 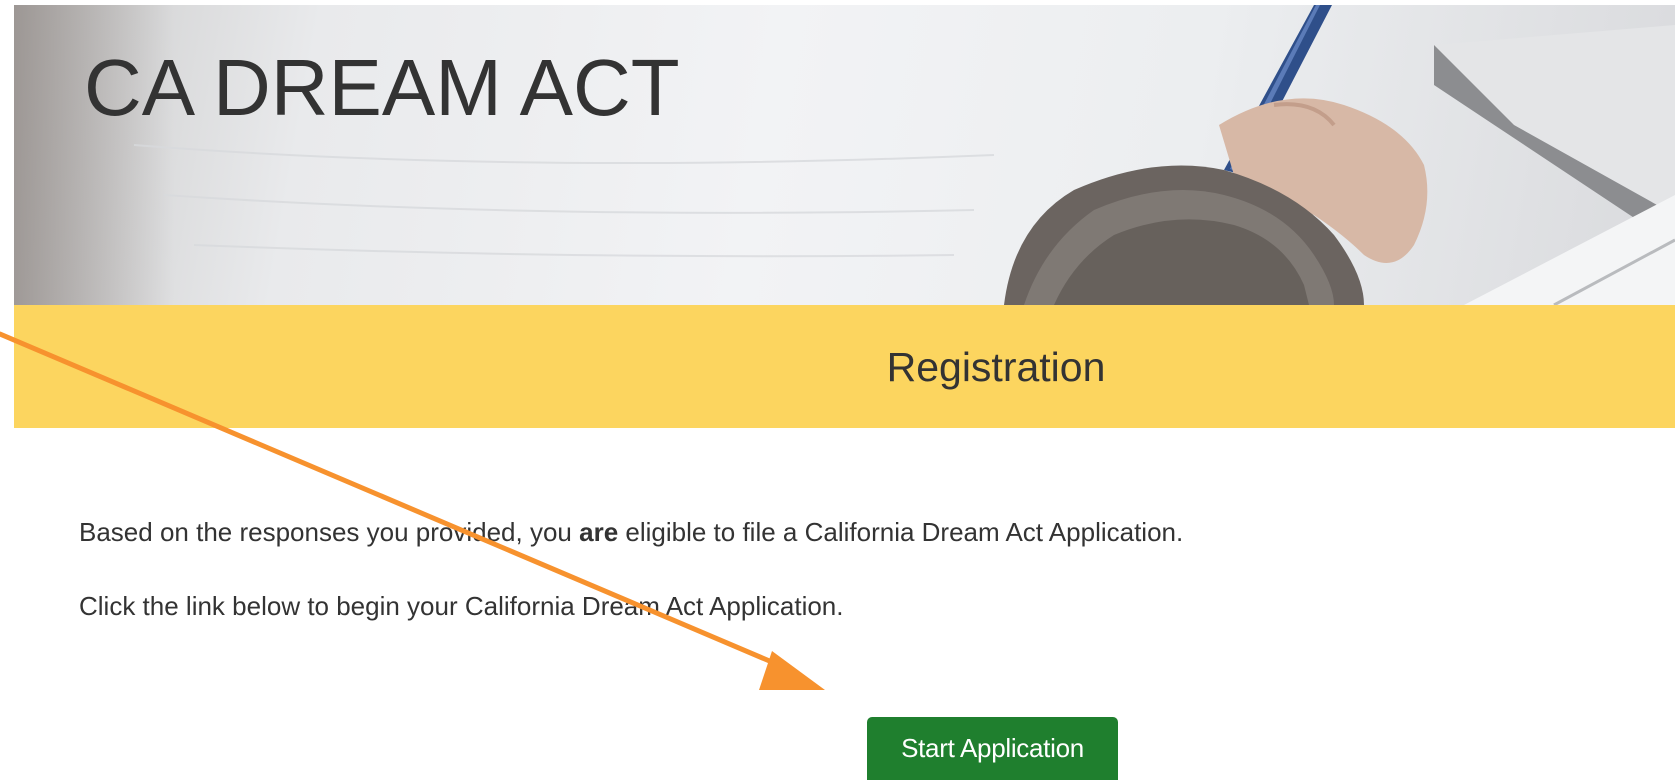 What do you see at coordinates (792, 670) in the screenshot?
I see `annotation-arrow-head` at bounding box center [792, 670].